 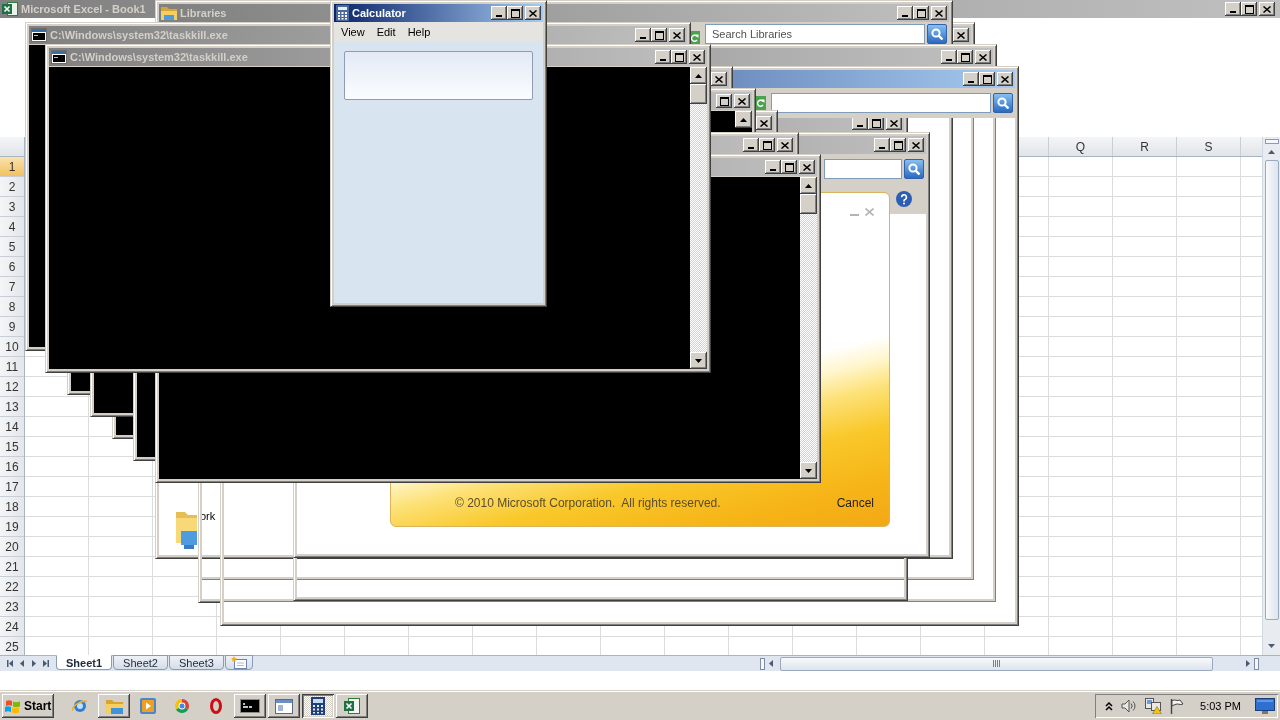 I want to click on speaker-icon, so click(x=1129, y=706).